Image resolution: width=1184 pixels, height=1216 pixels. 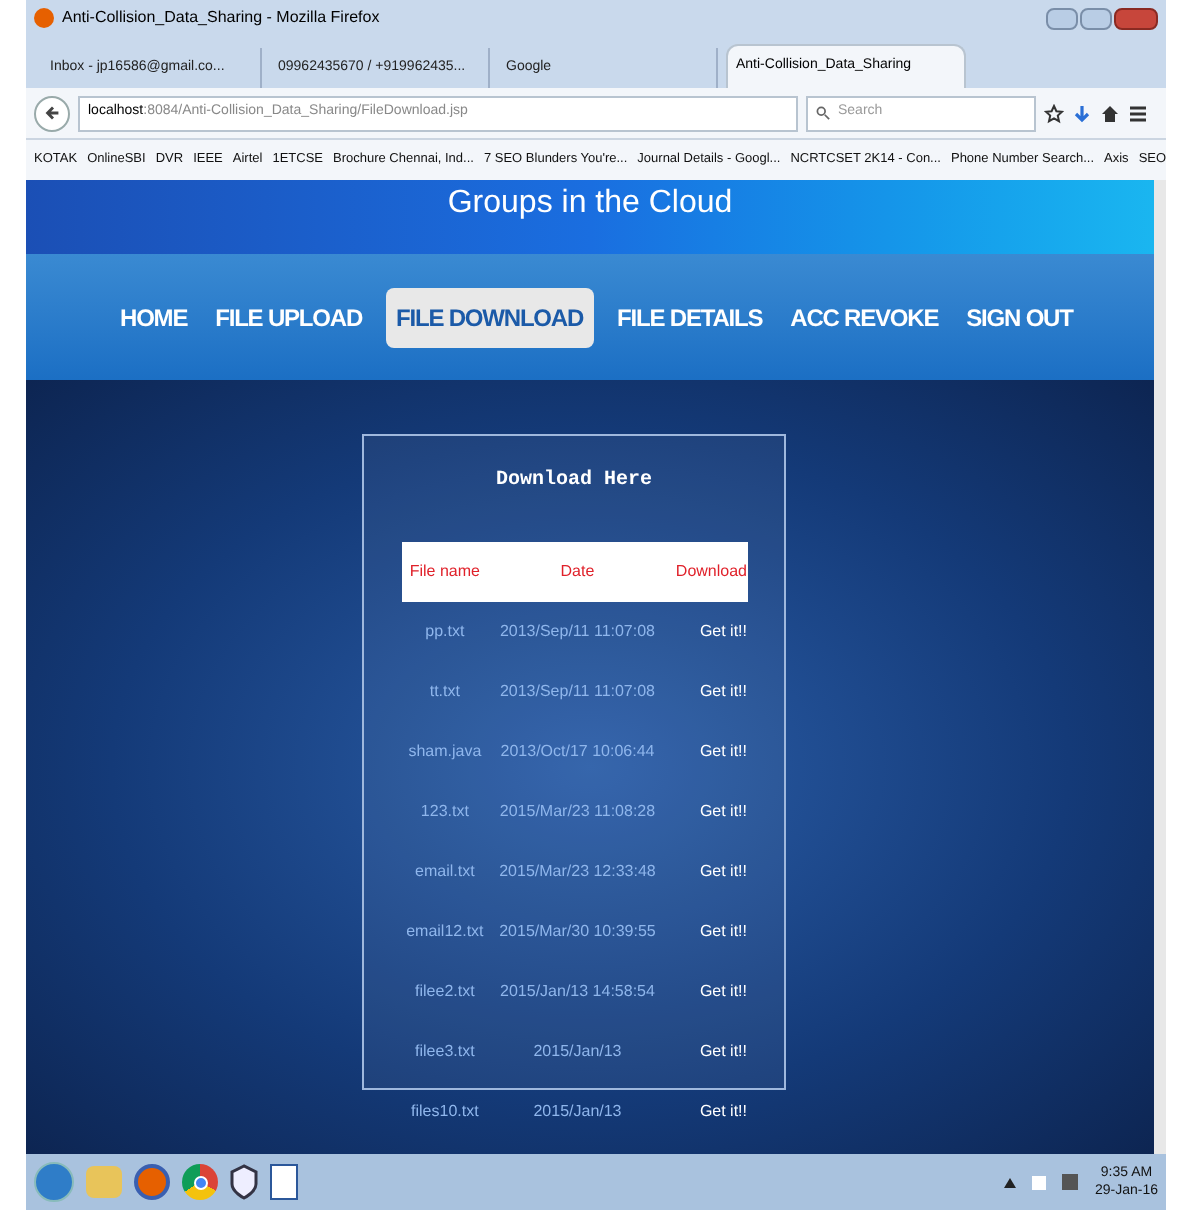 What do you see at coordinates (823, 113) in the screenshot?
I see `search-icon` at bounding box center [823, 113].